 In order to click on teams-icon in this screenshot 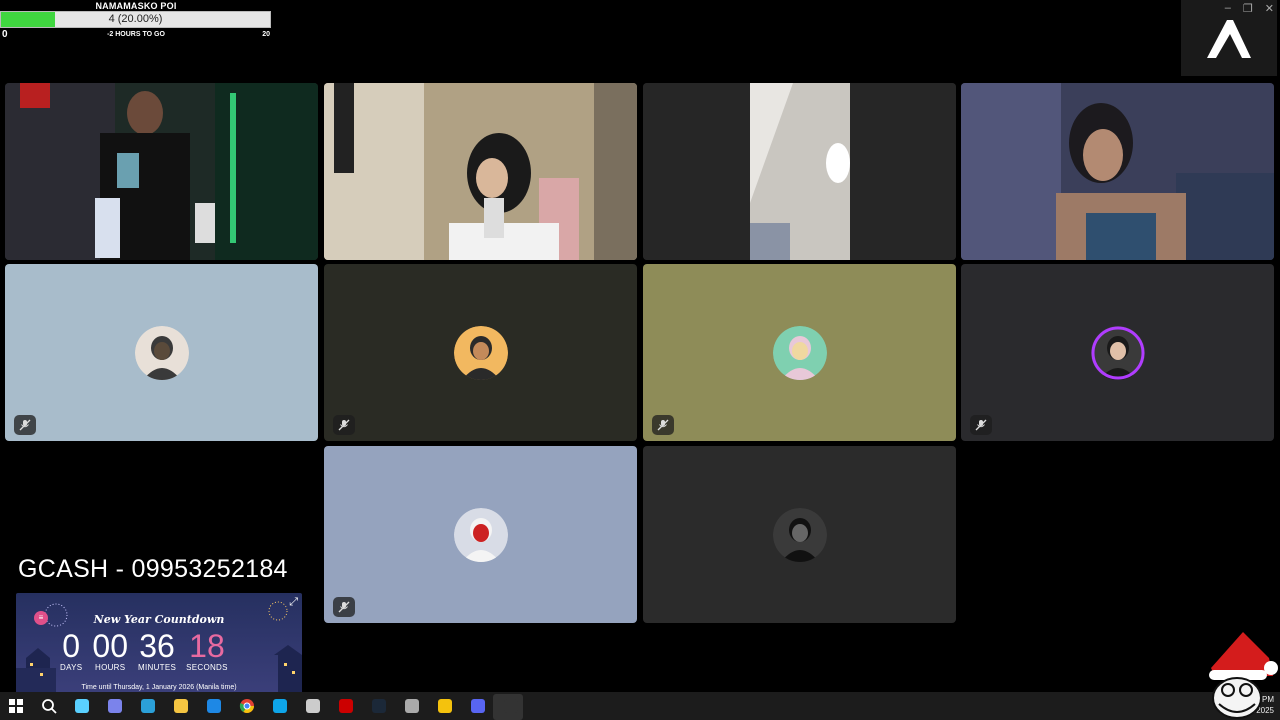, I will do `click(115, 706)`.